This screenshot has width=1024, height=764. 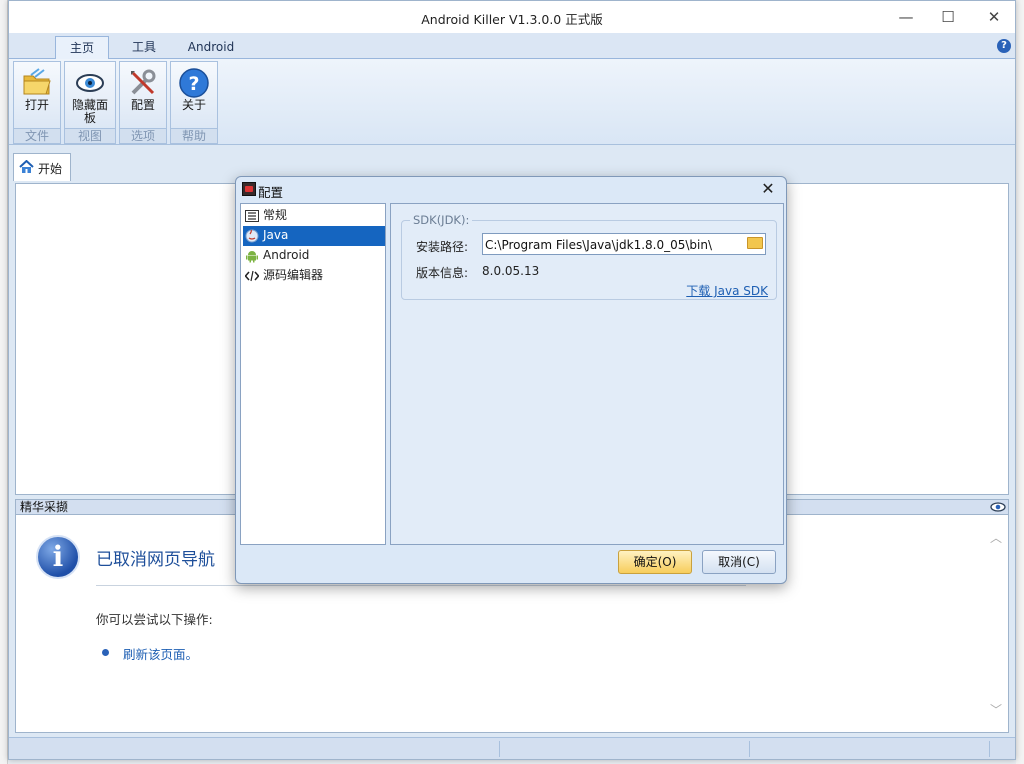 I want to click on cancel-button: 取消(C), so click(x=739, y=562).